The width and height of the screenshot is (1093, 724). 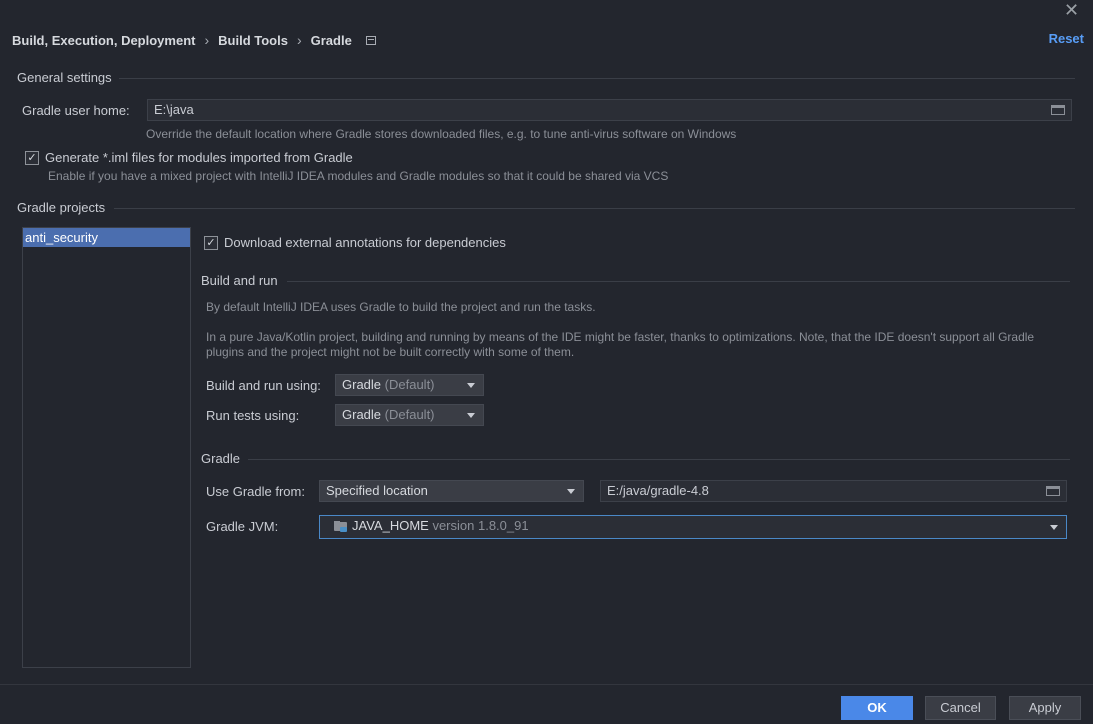 What do you see at coordinates (597, 78) in the screenshot?
I see `general-settings-divider` at bounding box center [597, 78].